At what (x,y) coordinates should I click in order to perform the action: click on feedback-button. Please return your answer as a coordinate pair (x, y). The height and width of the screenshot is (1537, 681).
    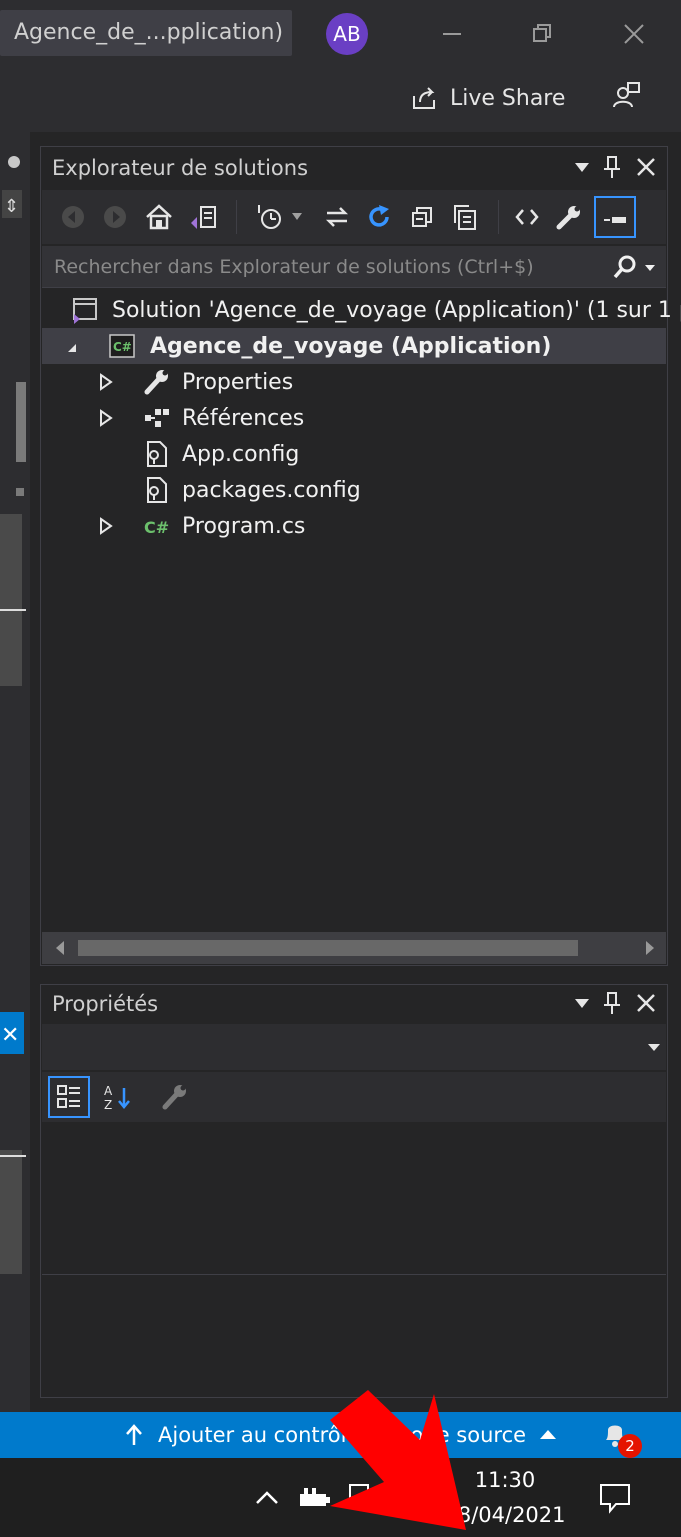
    Looking at the image, I should click on (626, 96).